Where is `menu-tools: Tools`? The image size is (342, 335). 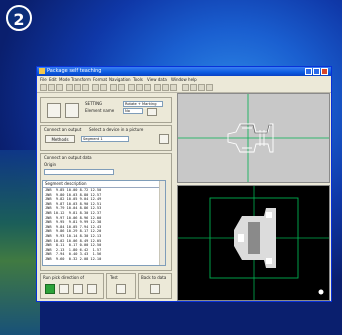
menu-tools: Tools is located at coordinates (138, 79).